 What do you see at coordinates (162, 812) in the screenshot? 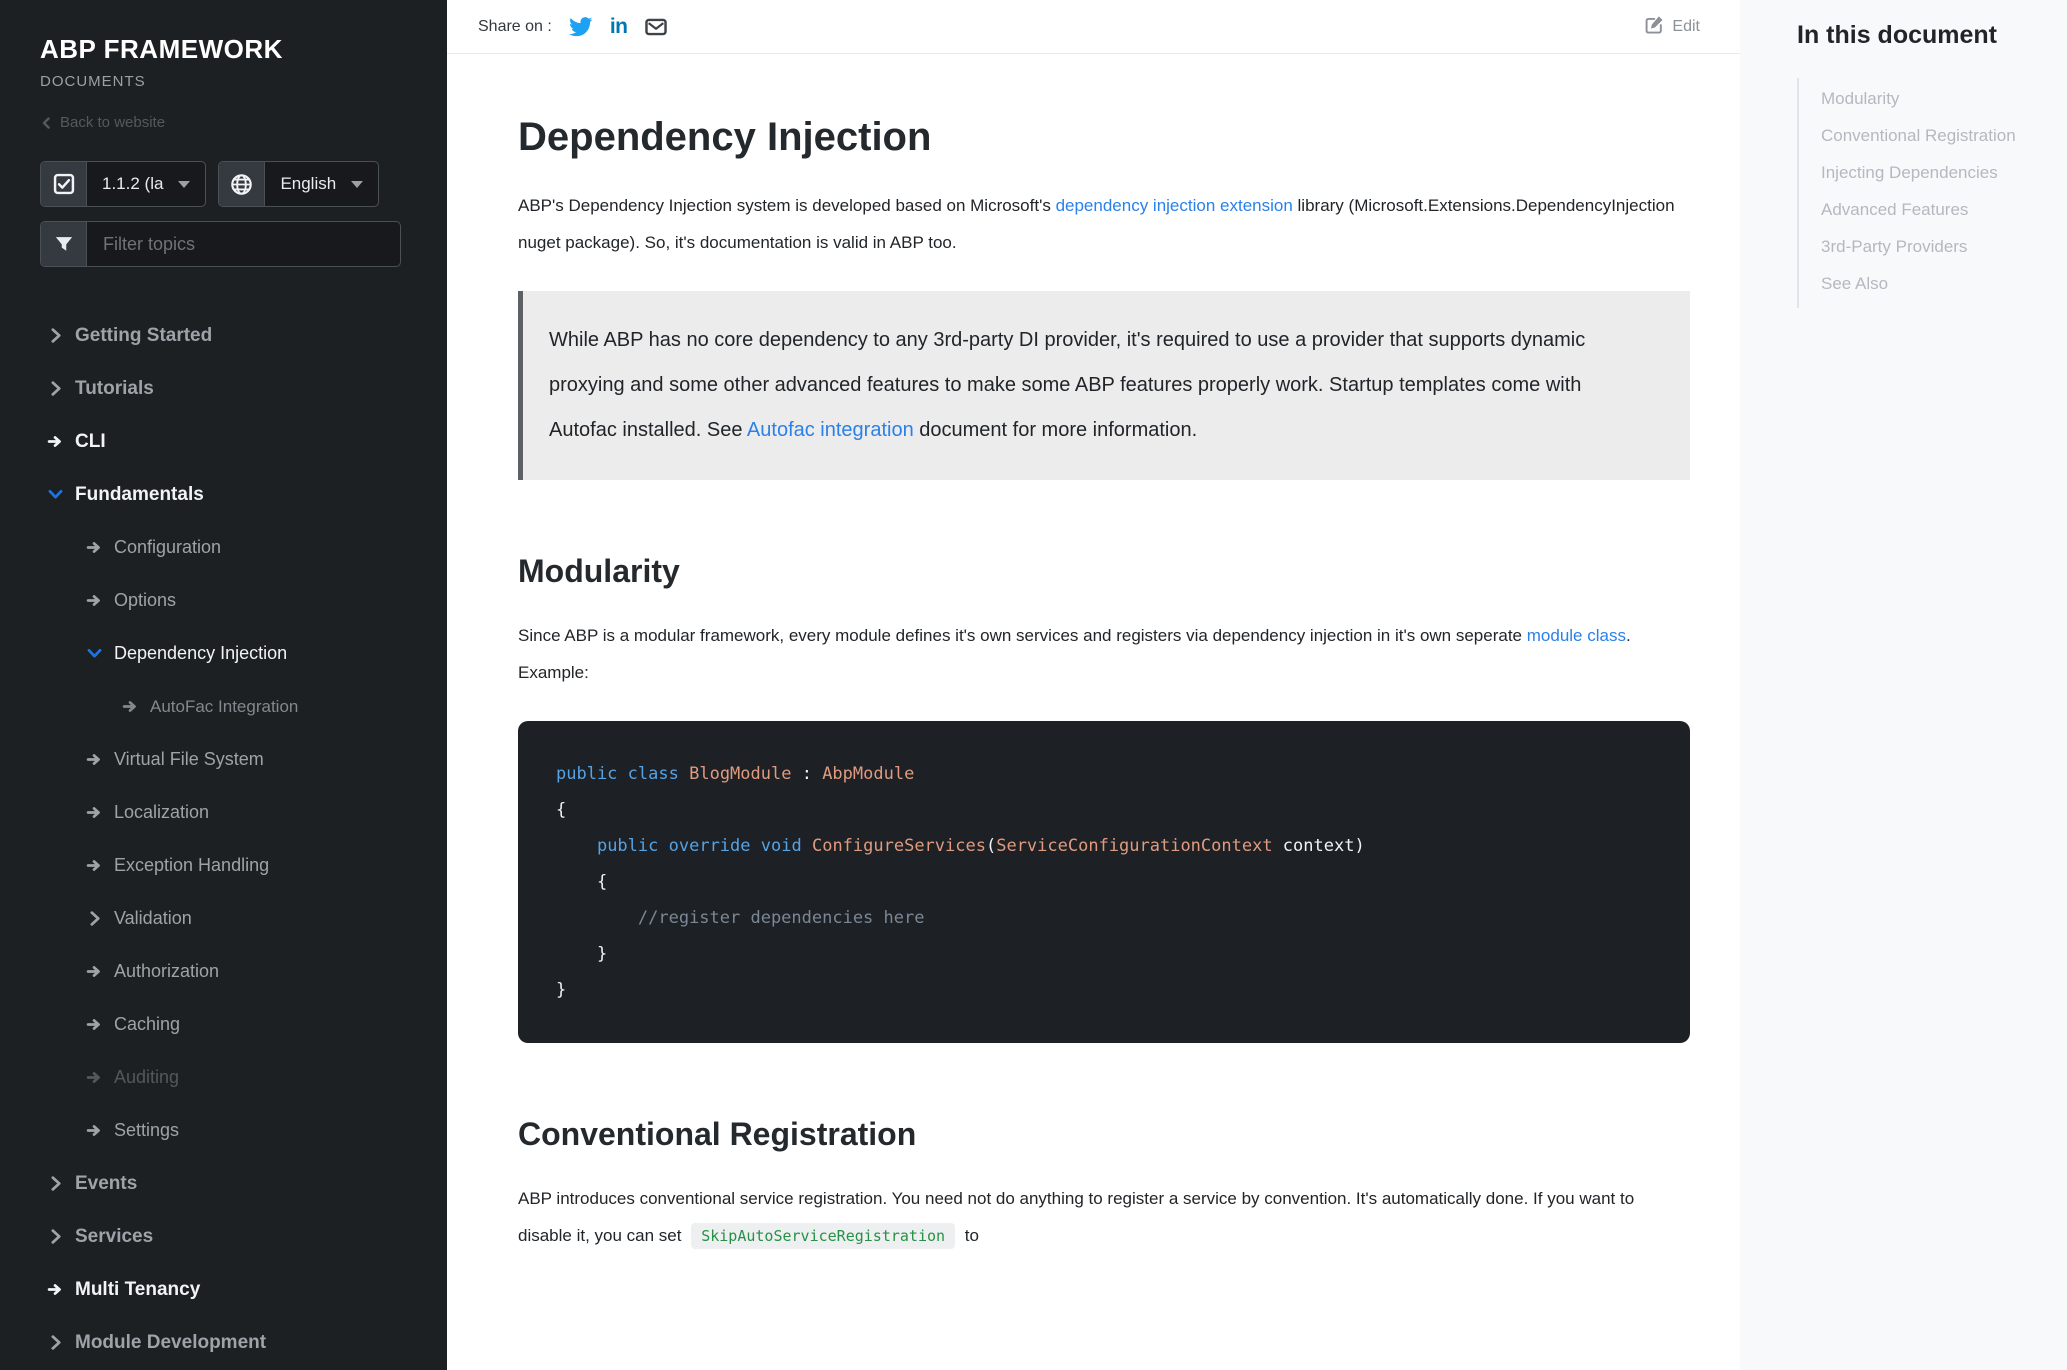
I see `sidebar-item-label: Localization` at bounding box center [162, 812].